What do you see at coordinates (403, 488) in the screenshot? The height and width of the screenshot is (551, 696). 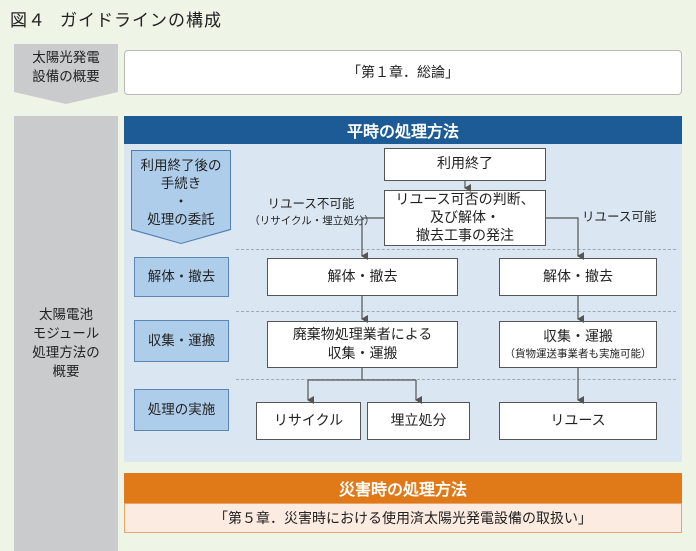 I see `disaster-header: 災害時の処理方法` at bounding box center [403, 488].